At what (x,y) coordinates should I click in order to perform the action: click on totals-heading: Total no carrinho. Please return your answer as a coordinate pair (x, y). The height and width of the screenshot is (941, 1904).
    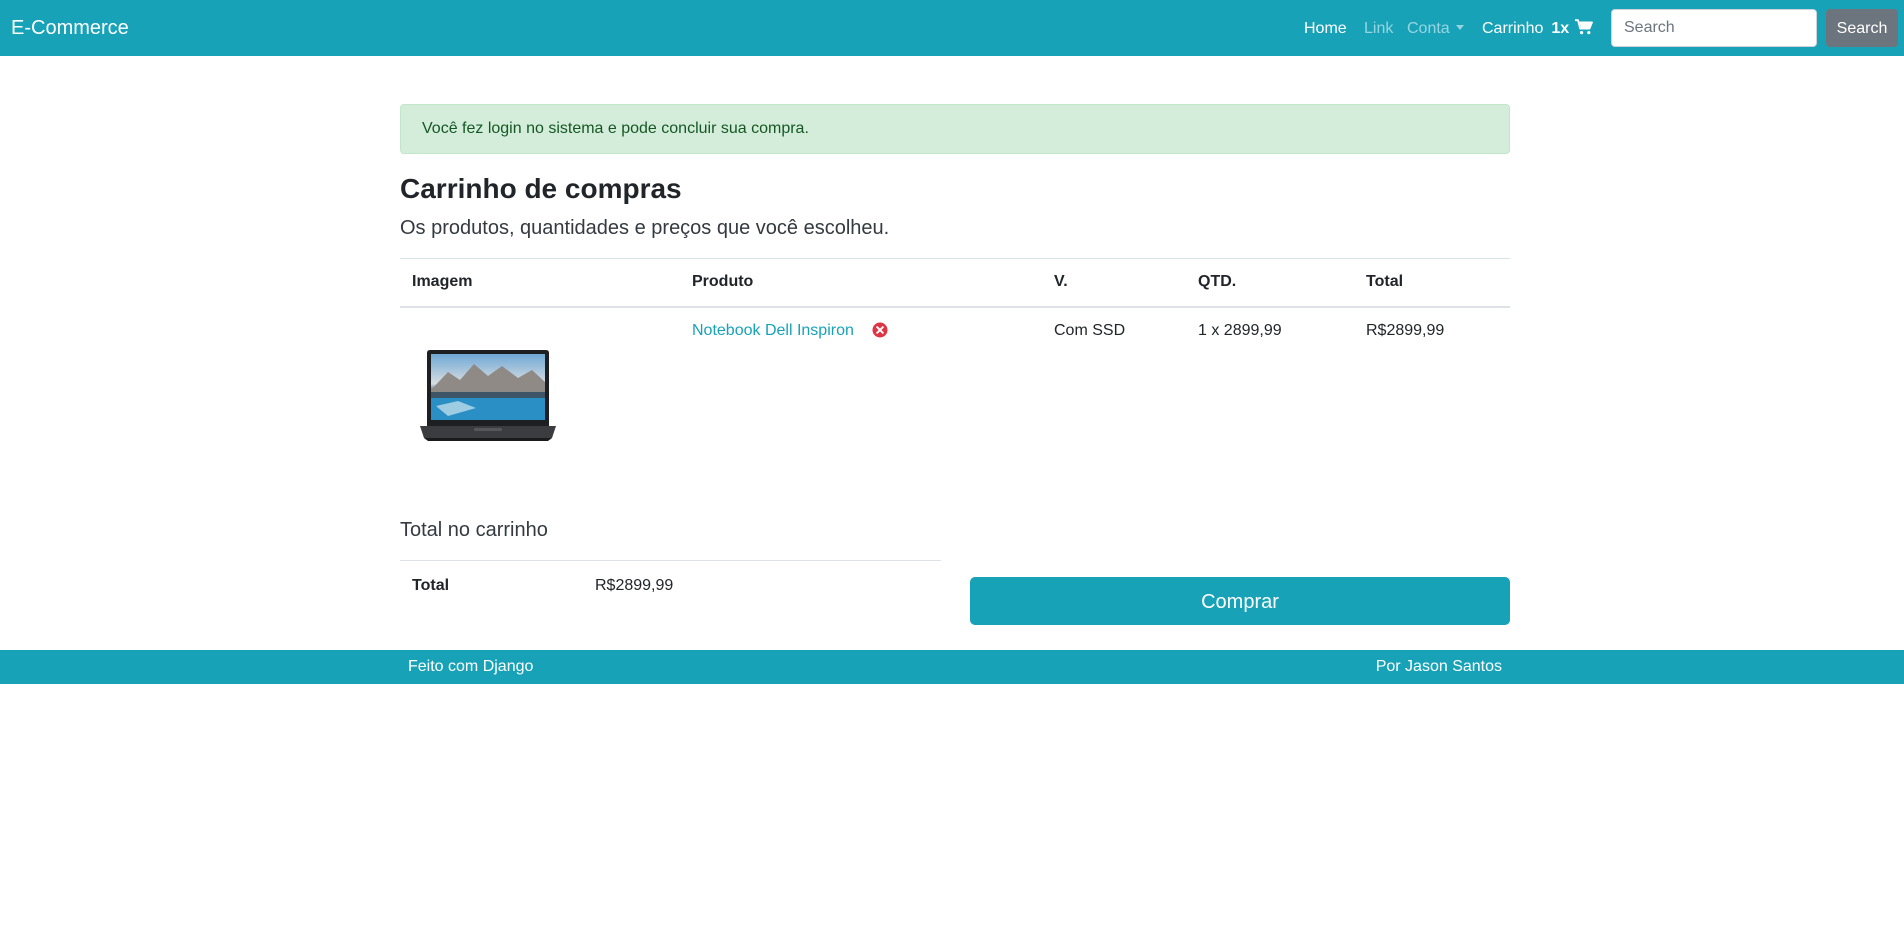
    Looking at the image, I should click on (474, 530).